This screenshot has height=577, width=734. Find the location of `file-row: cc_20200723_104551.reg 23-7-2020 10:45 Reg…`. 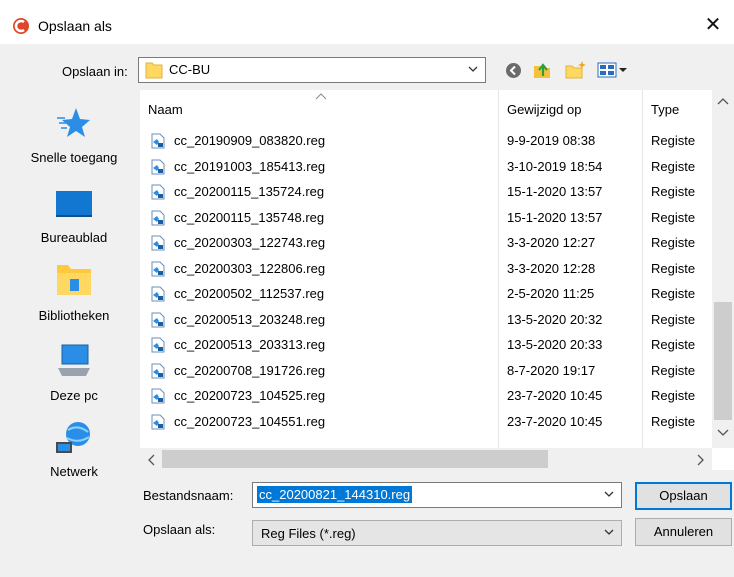

file-row: cc_20200723_104551.reg 23-7-2020 10:45 Reg… is located at coordinates (426, 422).